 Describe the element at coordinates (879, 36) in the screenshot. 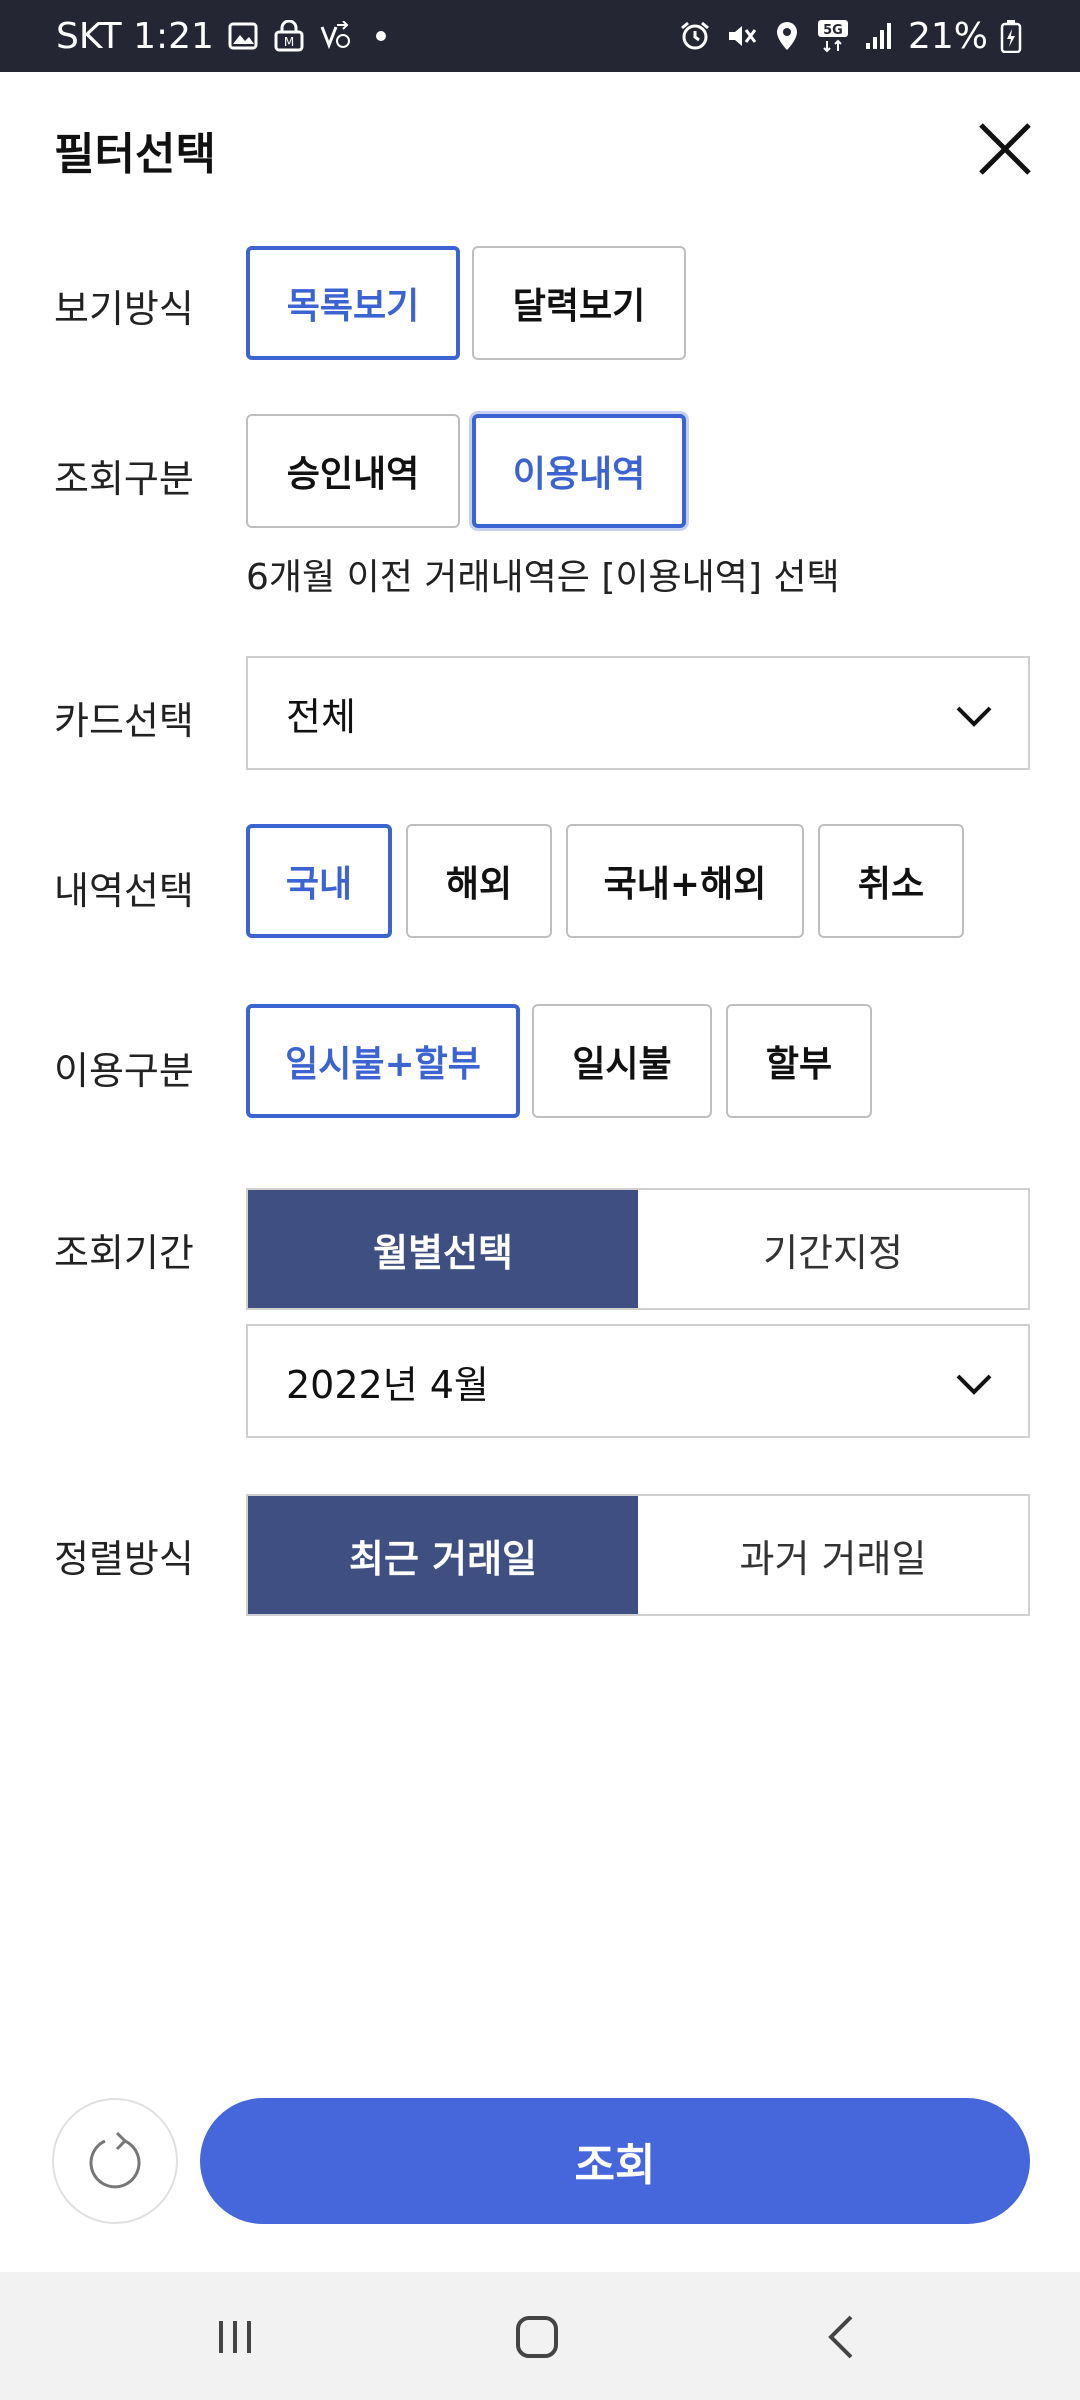

I see `signal-icon` at that location.